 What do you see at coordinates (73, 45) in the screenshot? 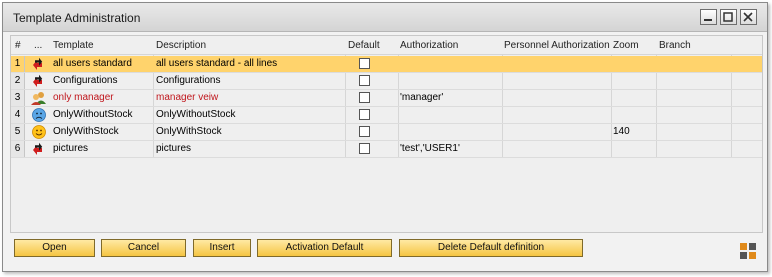
I see `col-template-header: Template` at bounding box center [73, 45].